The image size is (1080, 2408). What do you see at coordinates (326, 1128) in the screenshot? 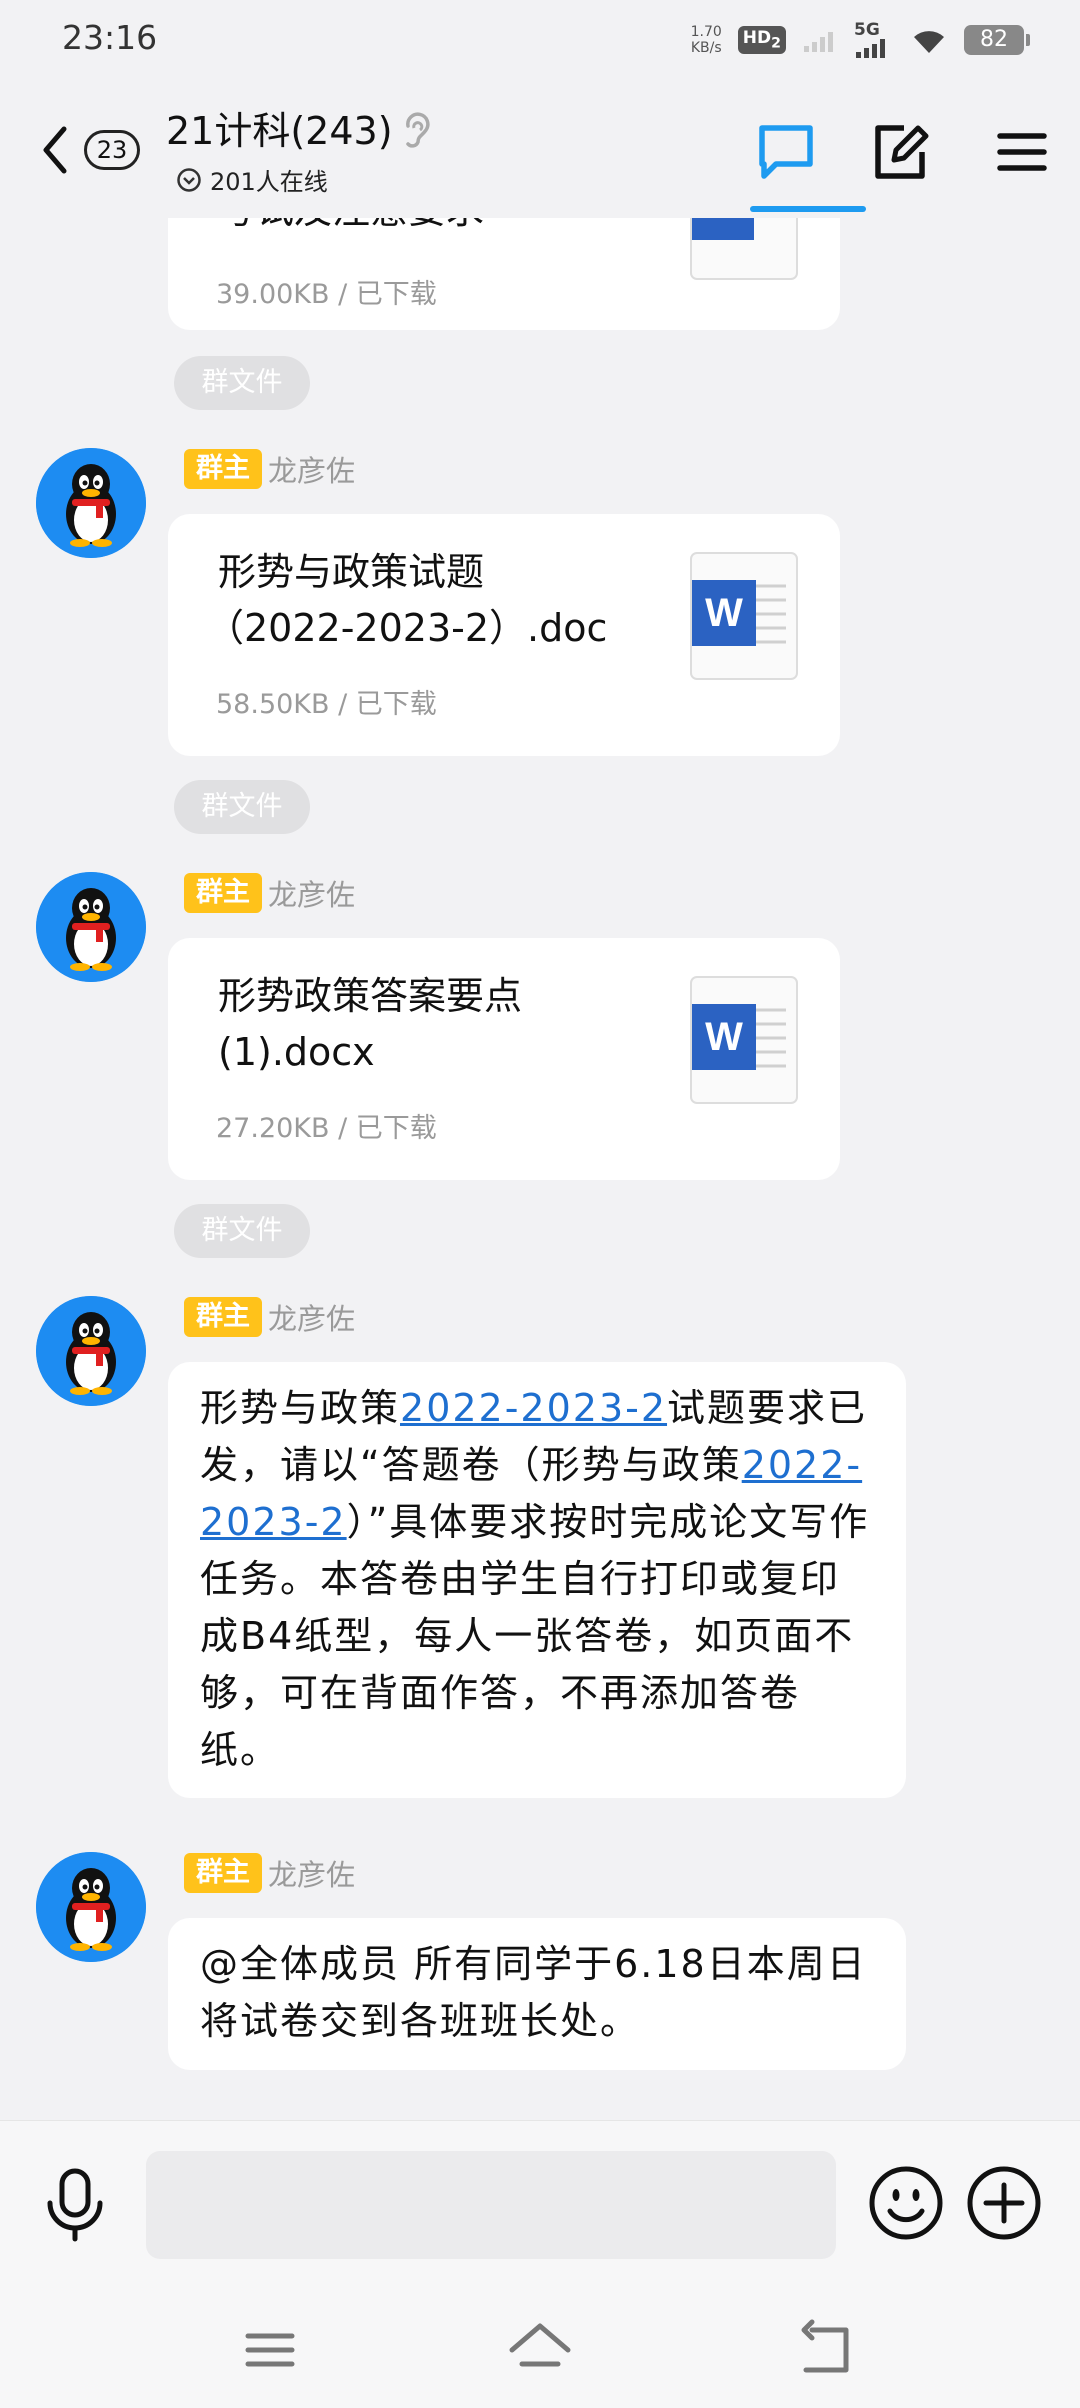
I see `file-meta: 27.20KB / 已下载` at bounding box center [326, 1128].